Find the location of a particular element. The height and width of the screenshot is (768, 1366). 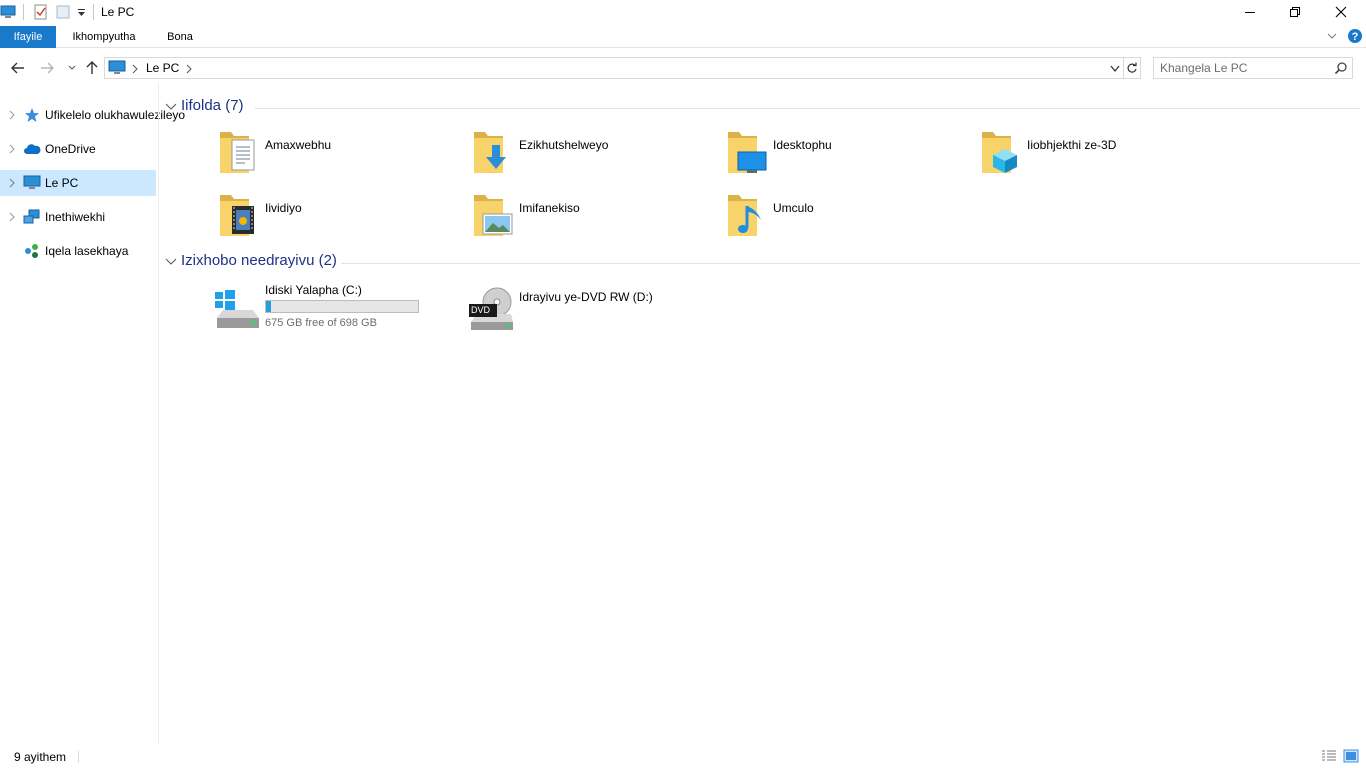

pictures-folder-icon is located at coordinates (497, 216).